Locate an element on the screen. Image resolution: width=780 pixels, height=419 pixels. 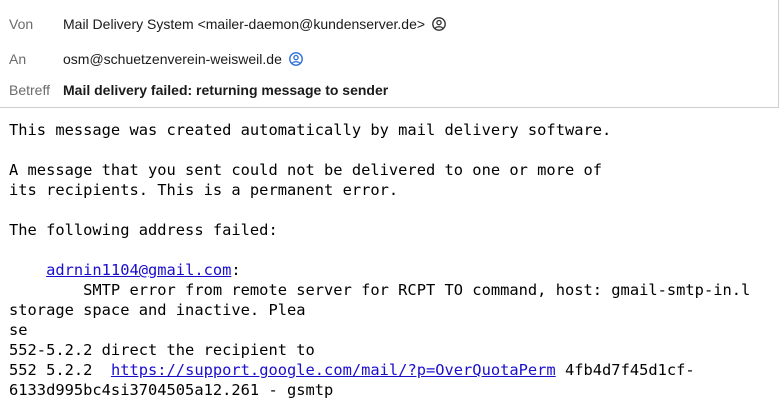
body-line: 4fb4d7f45d1cf- is located at coordinates (625, 370).